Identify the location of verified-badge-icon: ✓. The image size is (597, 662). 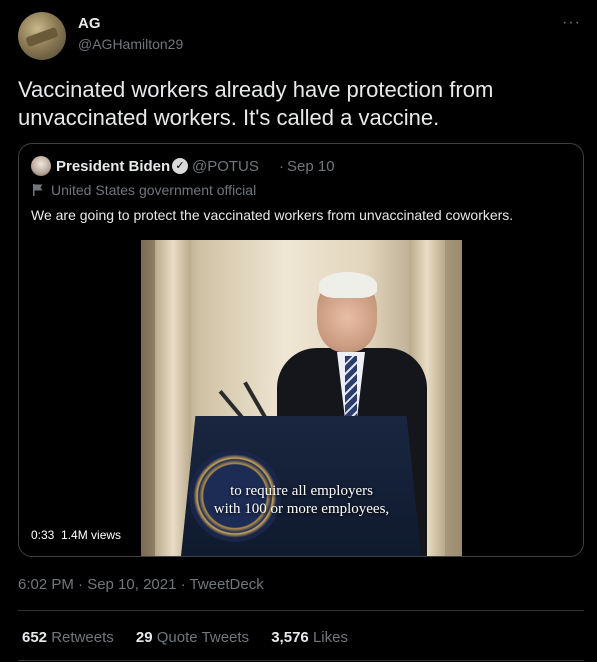
(180, 166).